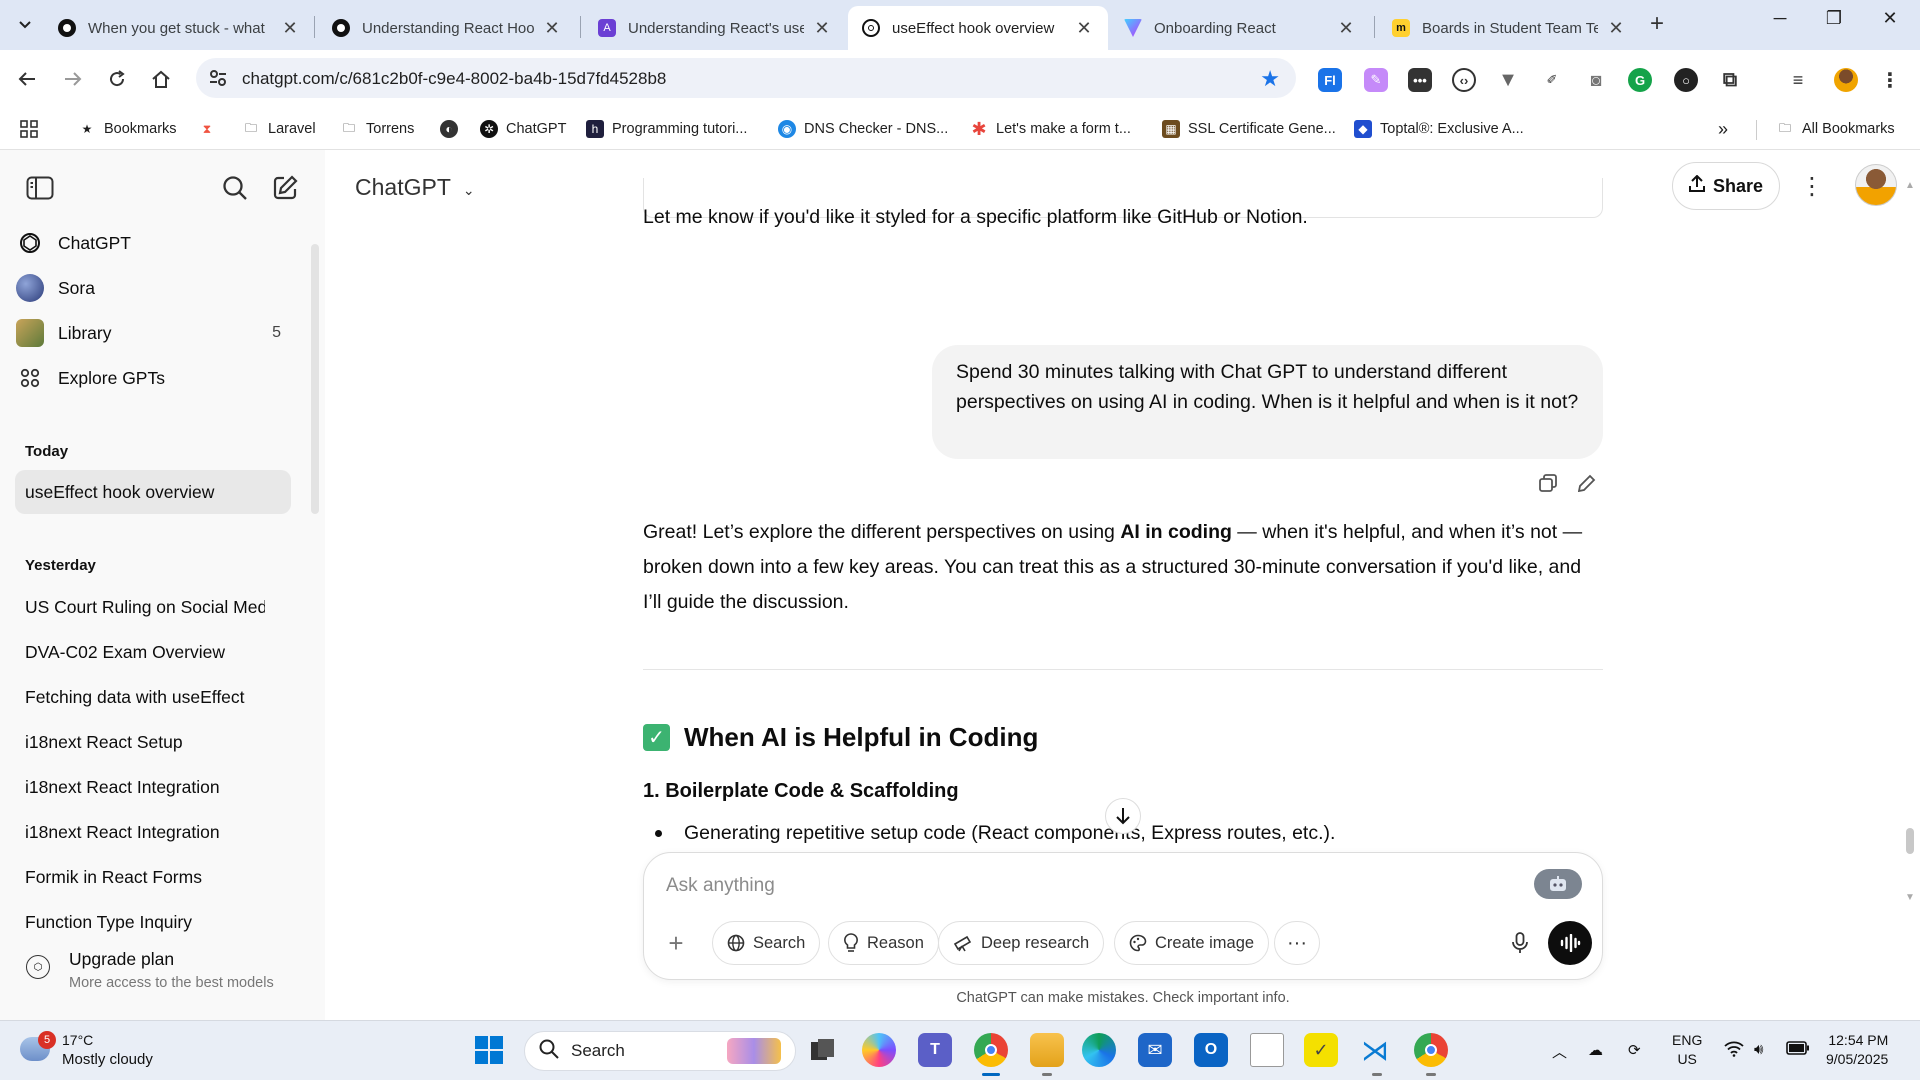 Image resolution: width=1920 pixels, height=1080 pixels. What do you see at coordinates (1211, 1050) in the screenshot?
I see `outlook-icon: O` at bounding box center [1211, 1050].